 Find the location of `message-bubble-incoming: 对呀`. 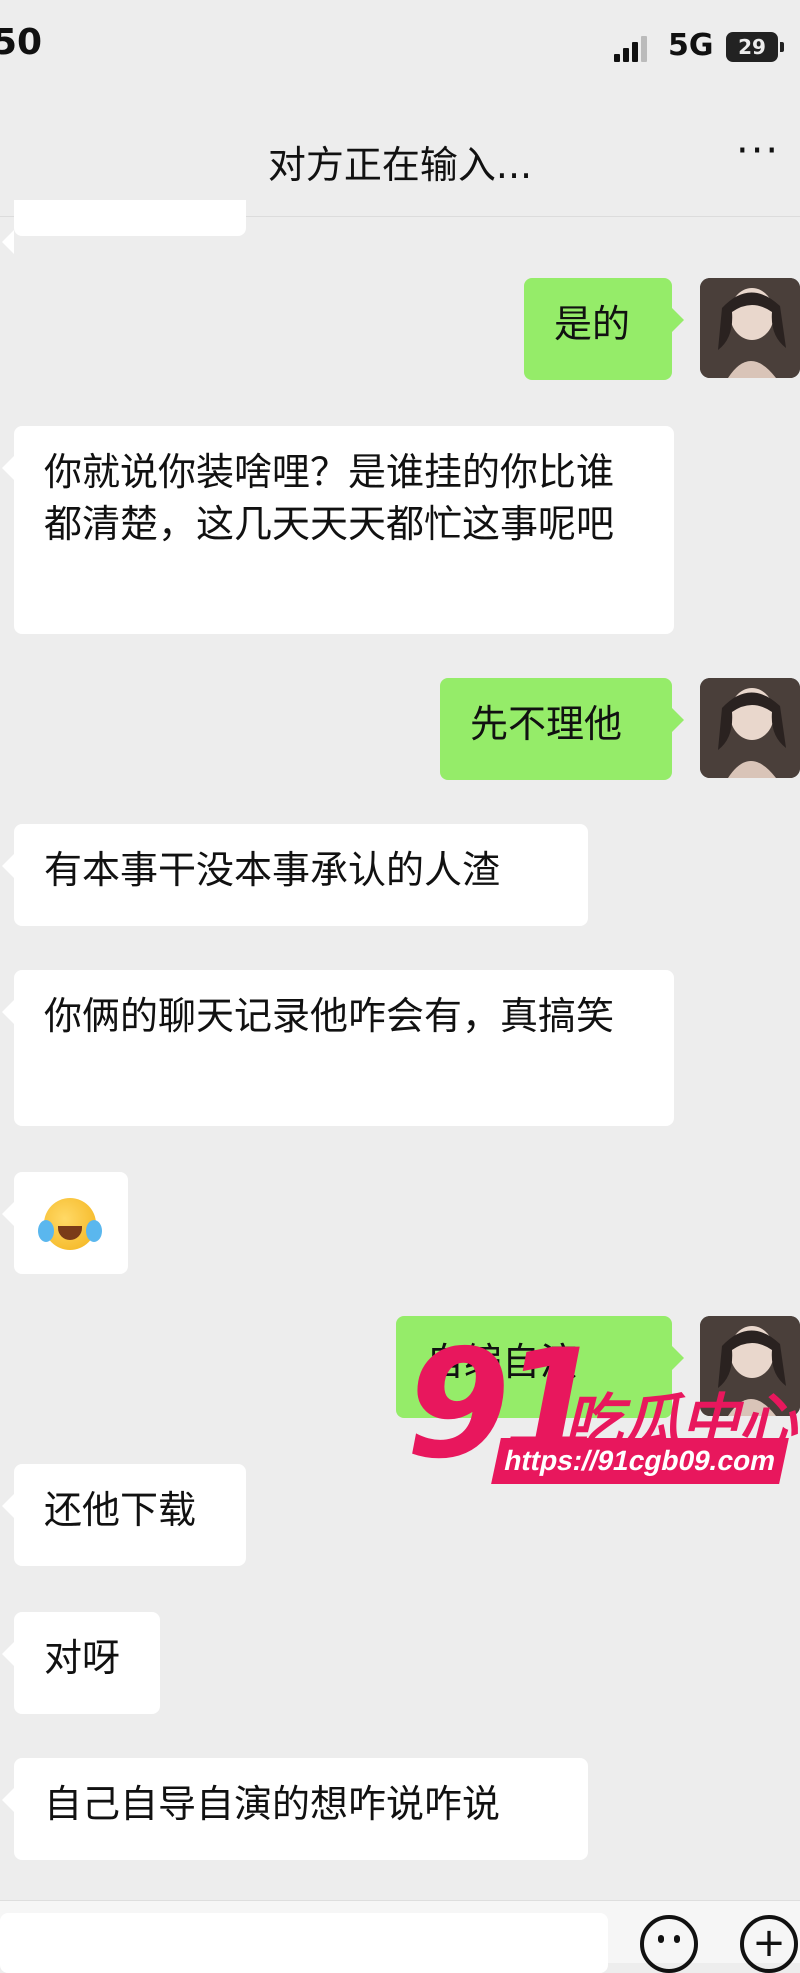

message-bubble-incoming: 对呀 is located at coordinates (81, 1663).